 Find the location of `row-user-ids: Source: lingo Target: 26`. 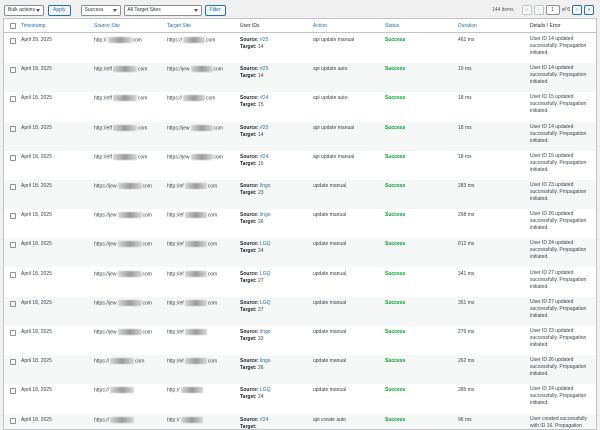

row-user-ids: Source: lingo Target: 26 is located at coordinates (255, 365).